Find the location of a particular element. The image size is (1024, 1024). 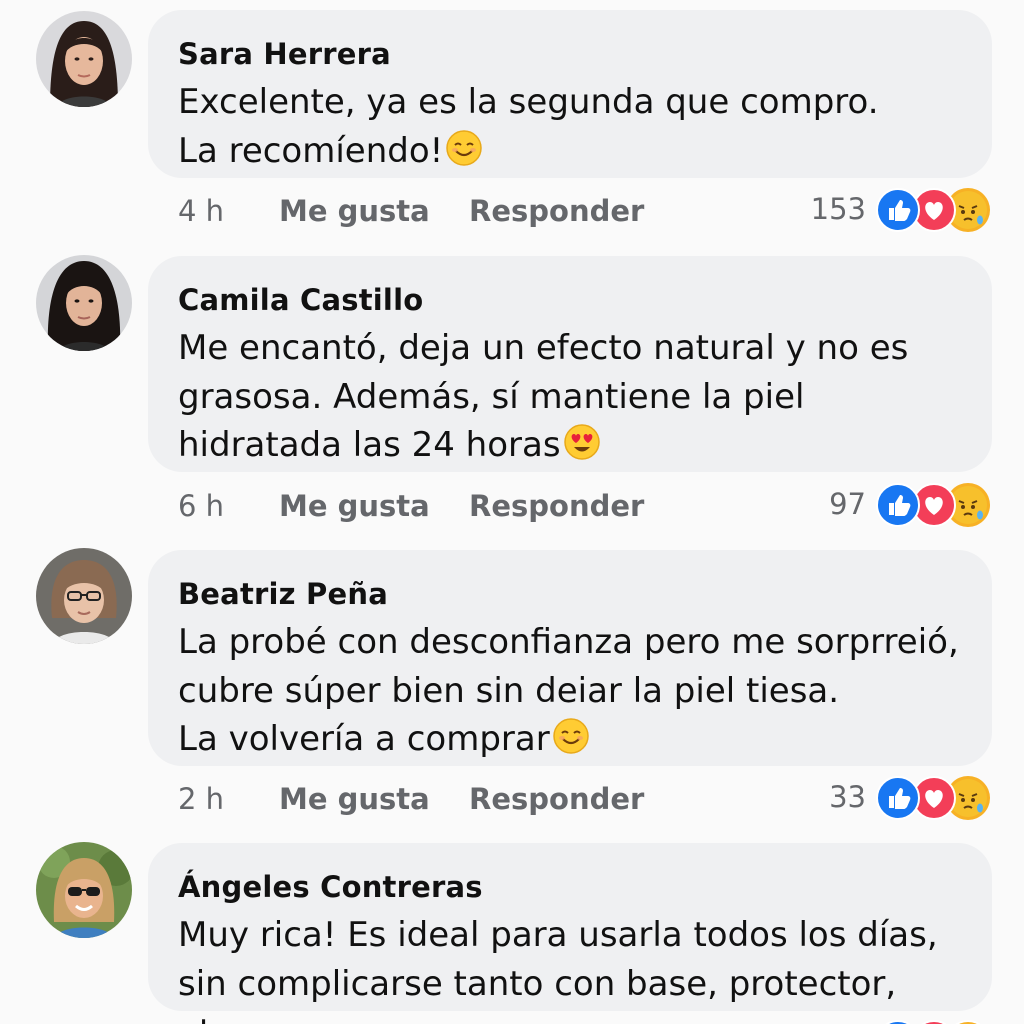

heart-eyes-face-icon is located at coordinates (582, 442).